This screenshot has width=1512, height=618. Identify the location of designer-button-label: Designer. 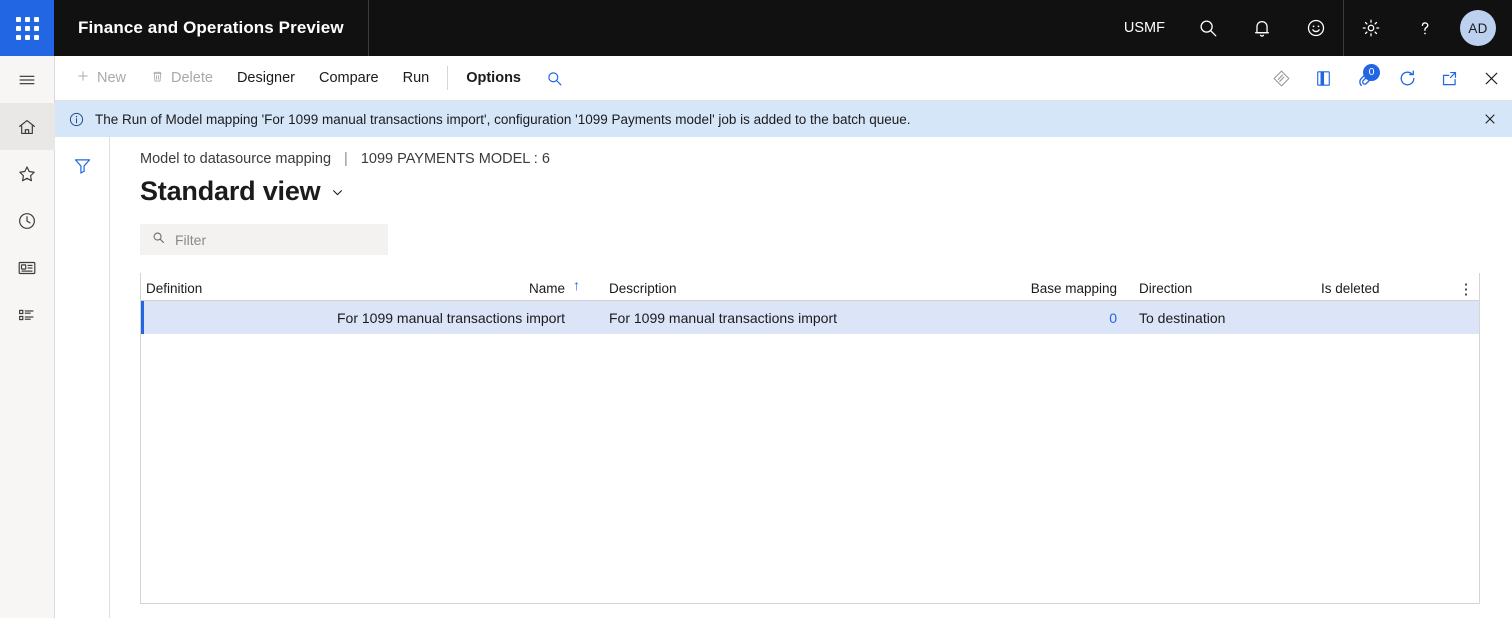
(265, 78).